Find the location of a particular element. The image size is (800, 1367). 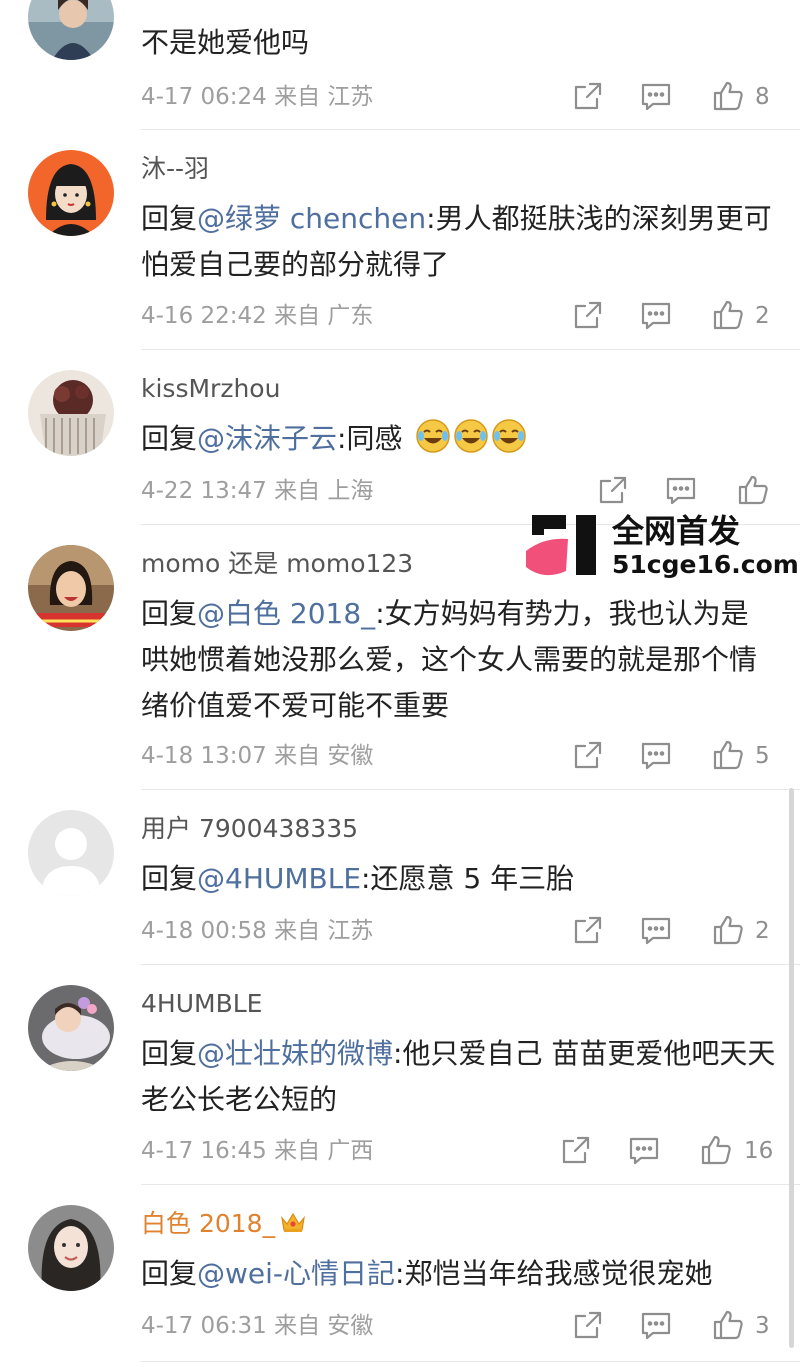

divider is located at coordinates (470, 1361).